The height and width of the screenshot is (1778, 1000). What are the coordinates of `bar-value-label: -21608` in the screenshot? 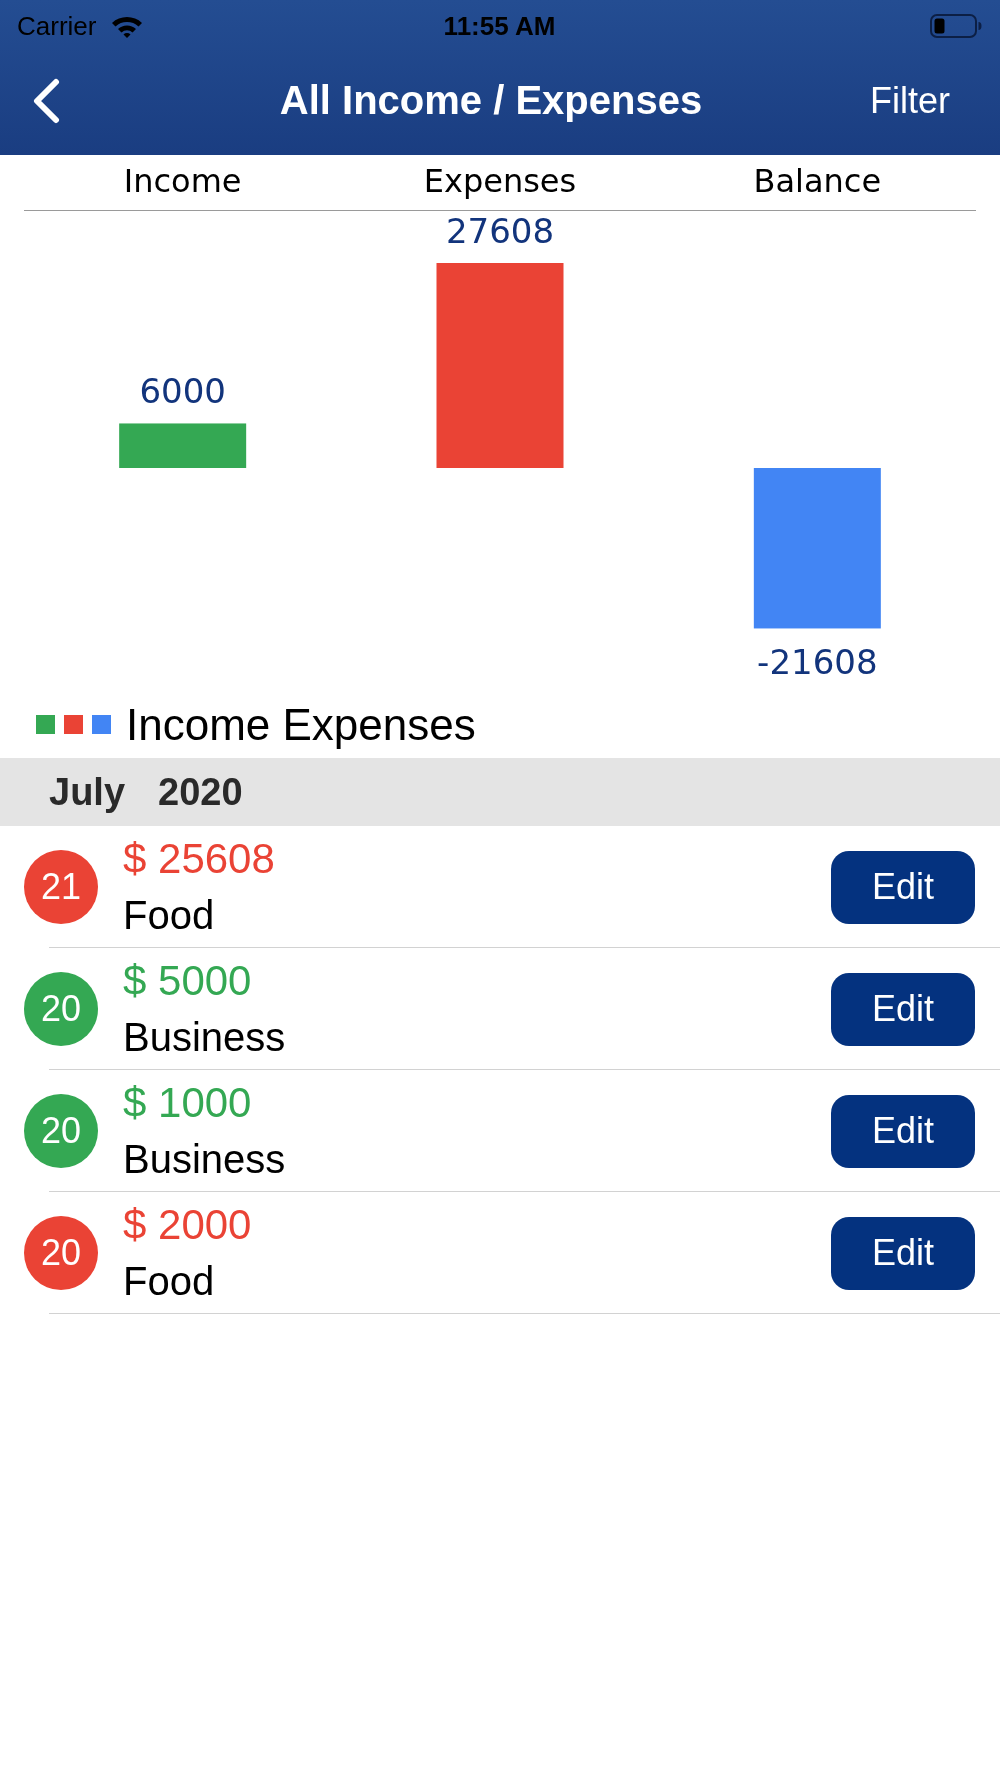 It's located at (817, 662).